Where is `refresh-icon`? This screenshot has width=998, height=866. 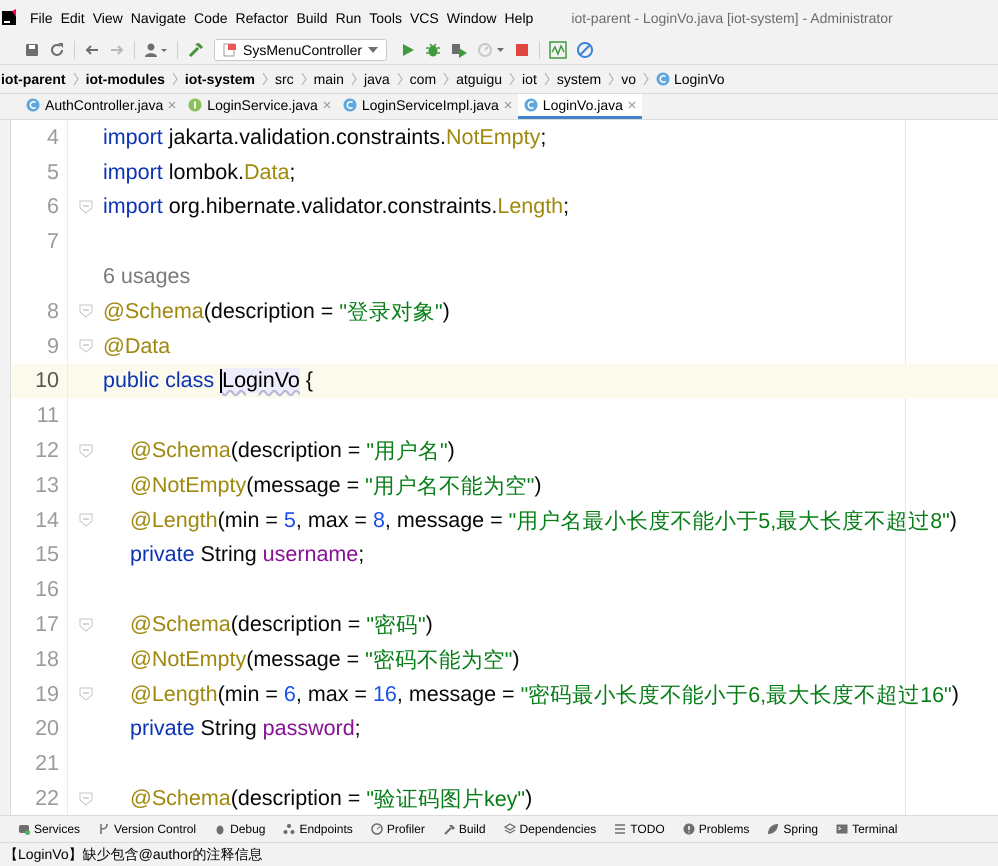 refresh-icon is located at coordinates (57, 50).